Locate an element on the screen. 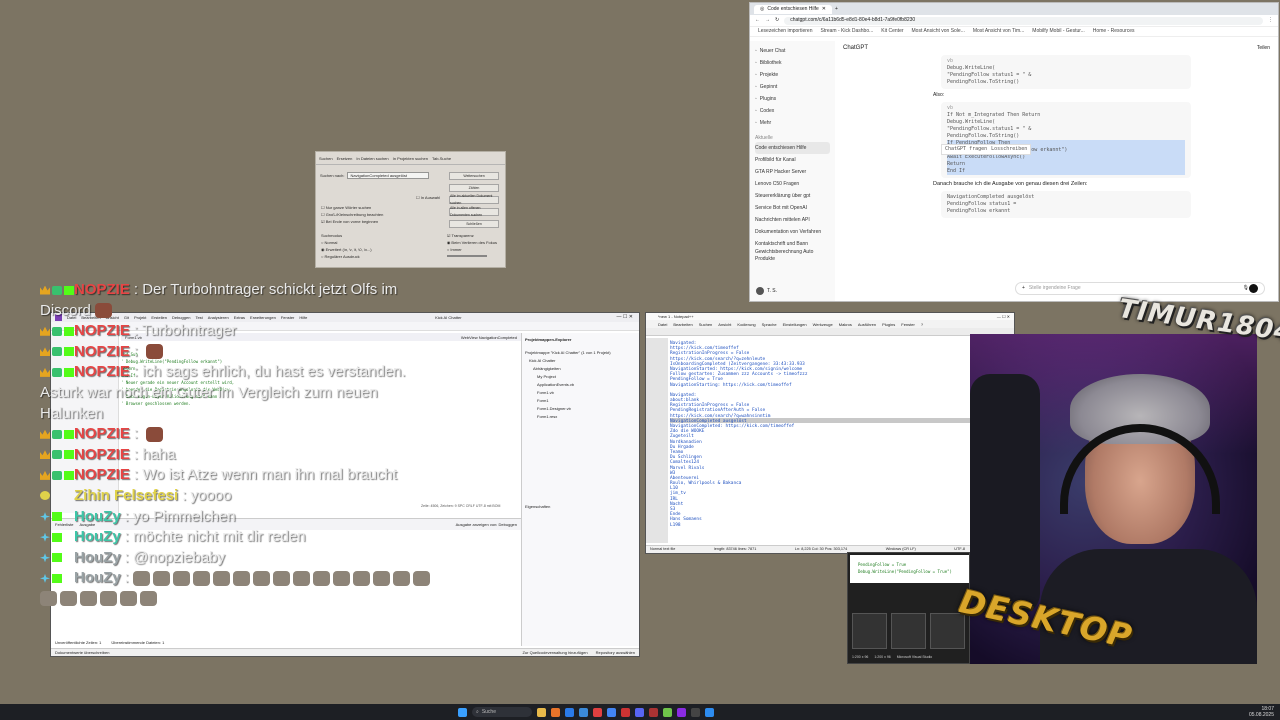 This screenshot has width=1280, height=720. sidebar-item: ◦ Mehr is located at coordinates (792, 123).